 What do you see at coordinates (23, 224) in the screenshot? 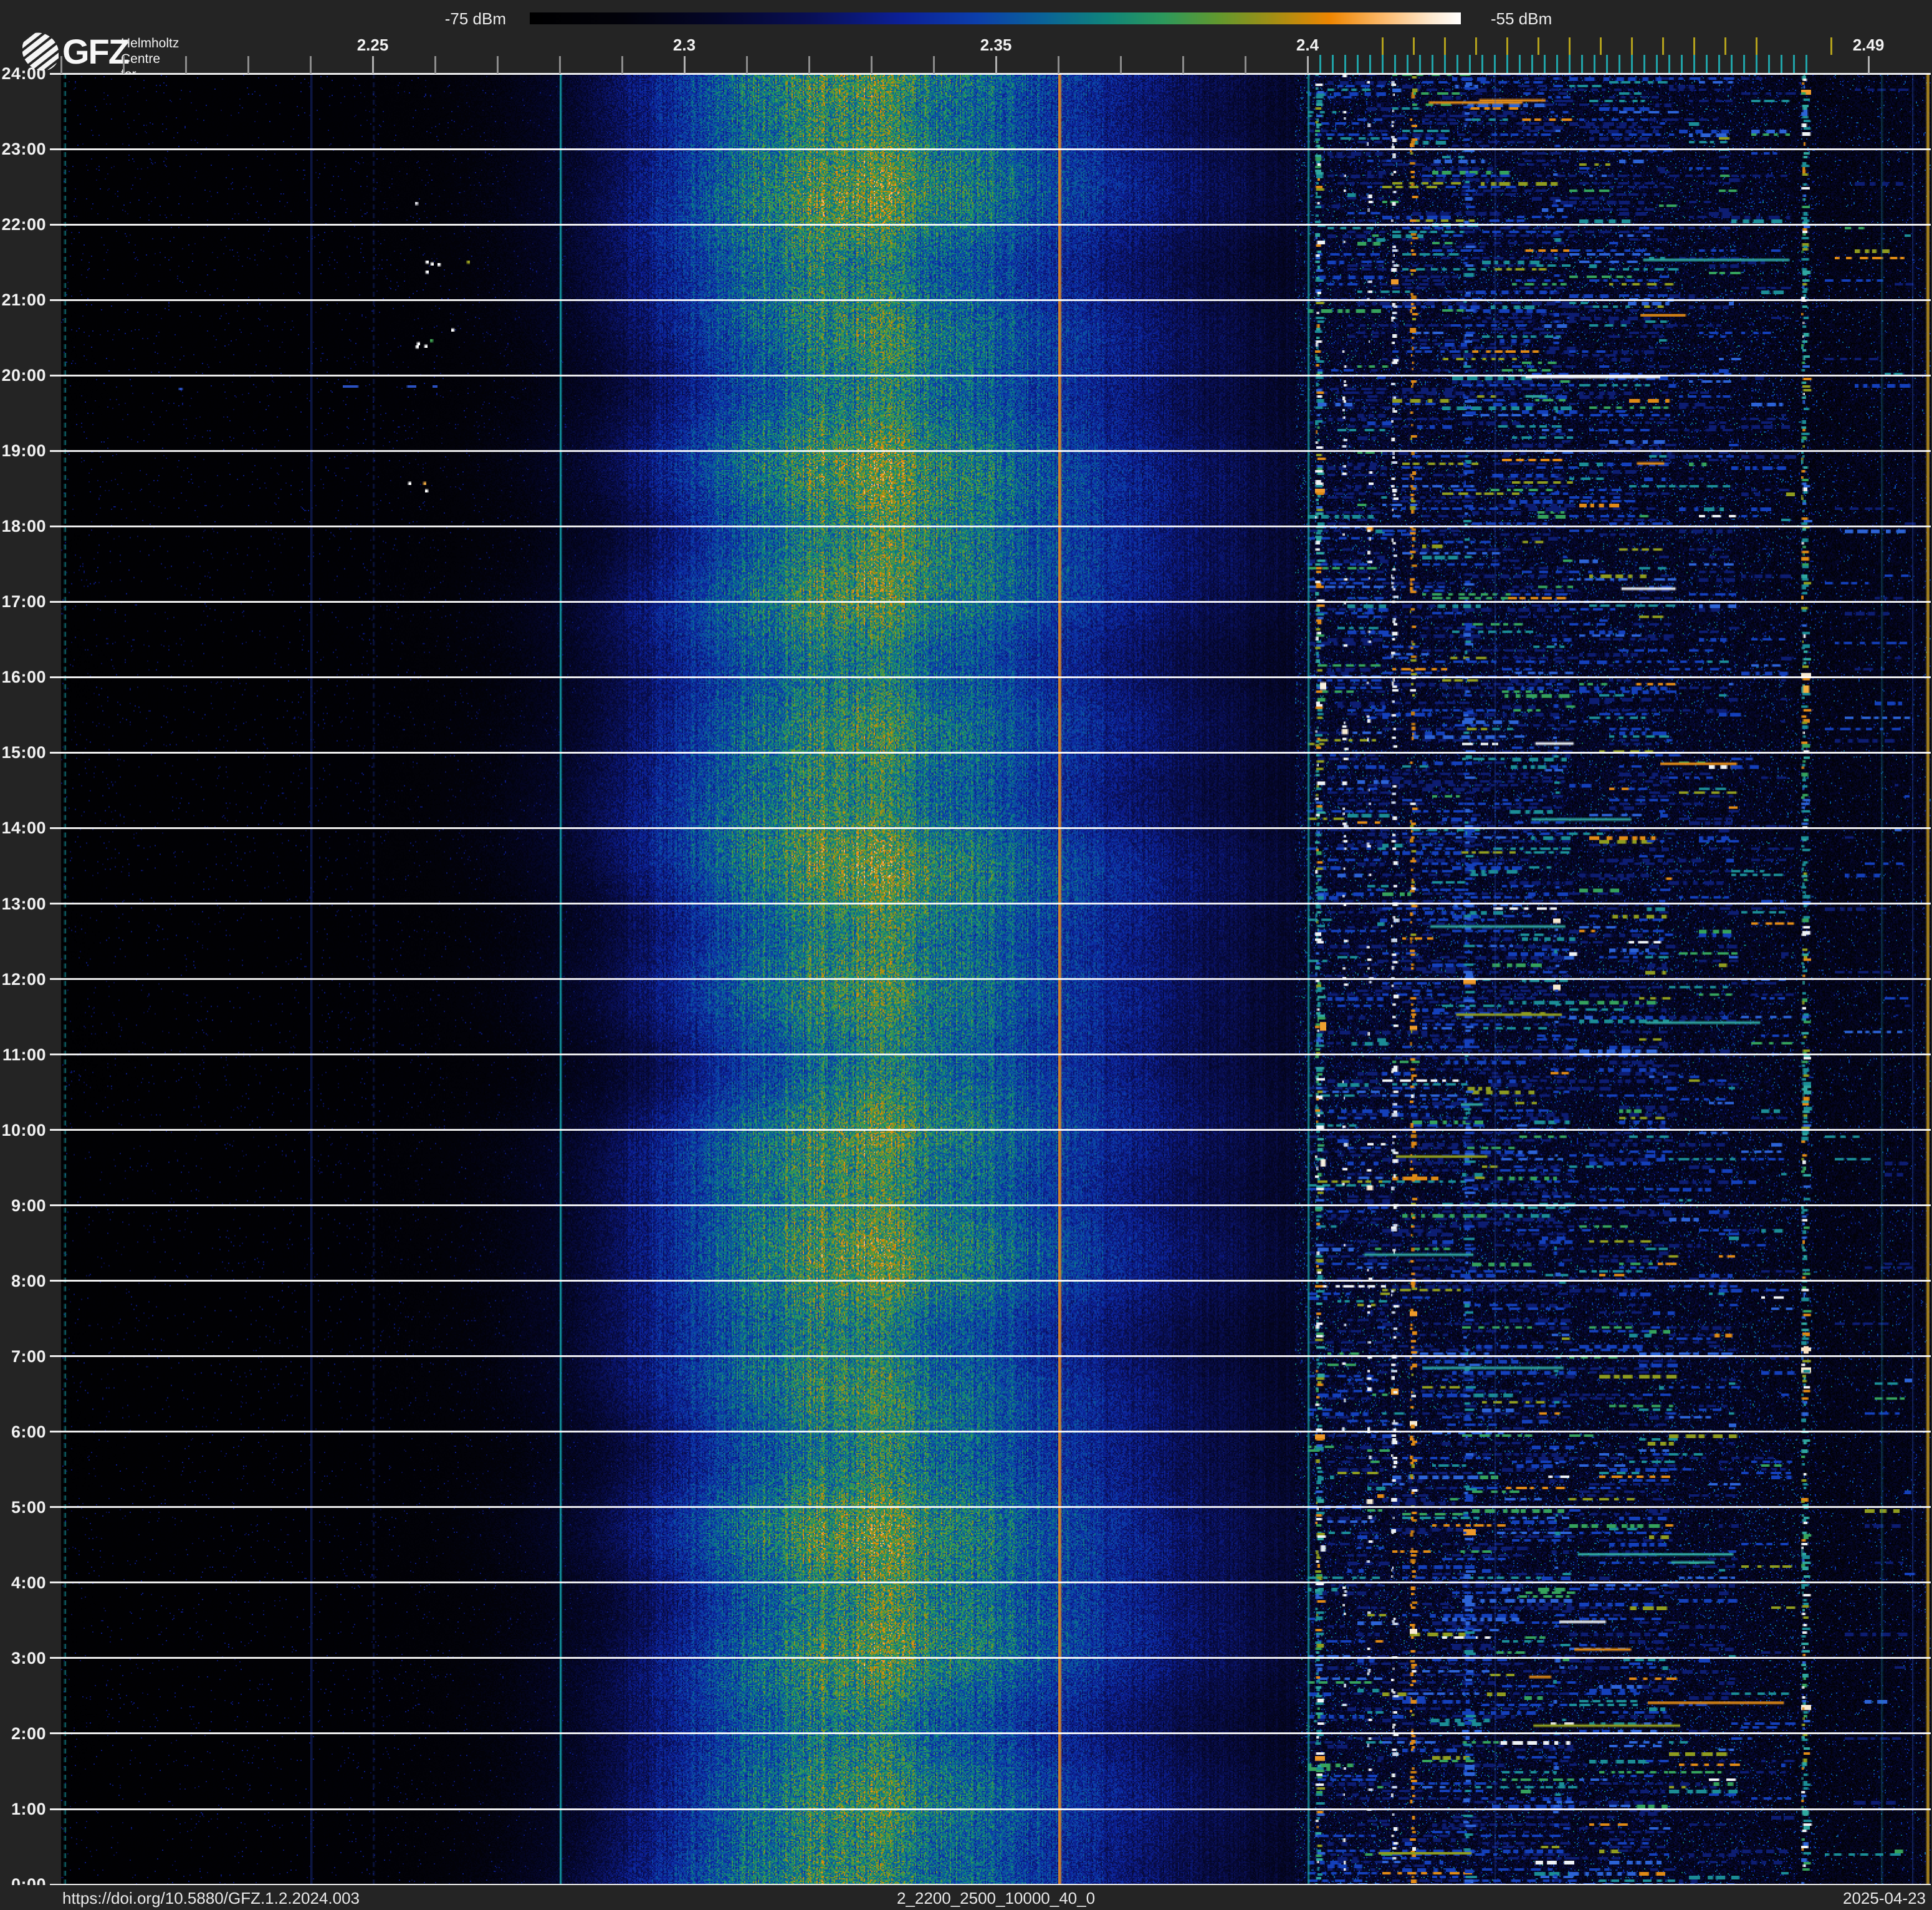
I see `time-tick-label: 22:00` at bounding box center [23, 224].